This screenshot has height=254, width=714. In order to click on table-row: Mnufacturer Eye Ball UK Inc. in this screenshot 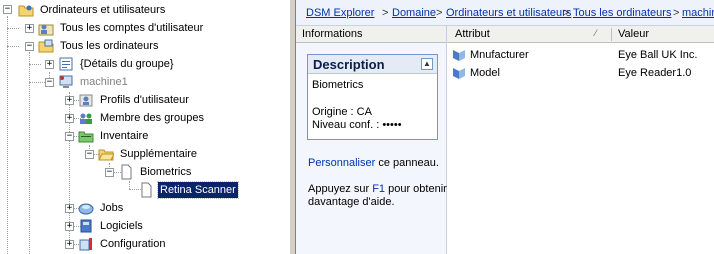, I will do `click(580, 55)`.